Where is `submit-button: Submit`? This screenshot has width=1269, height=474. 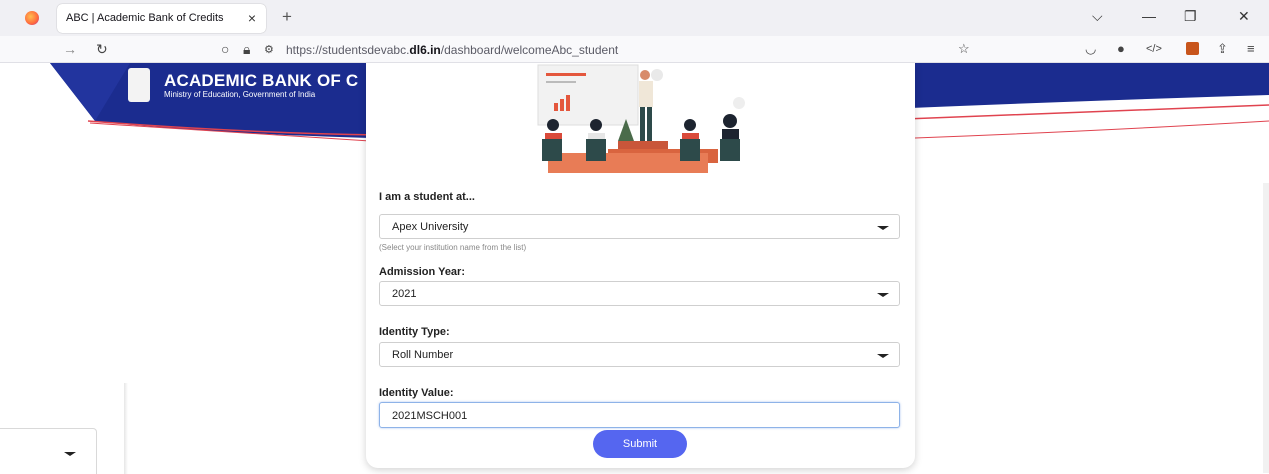 submit-button: Submit is located at coordinates (640, 444).